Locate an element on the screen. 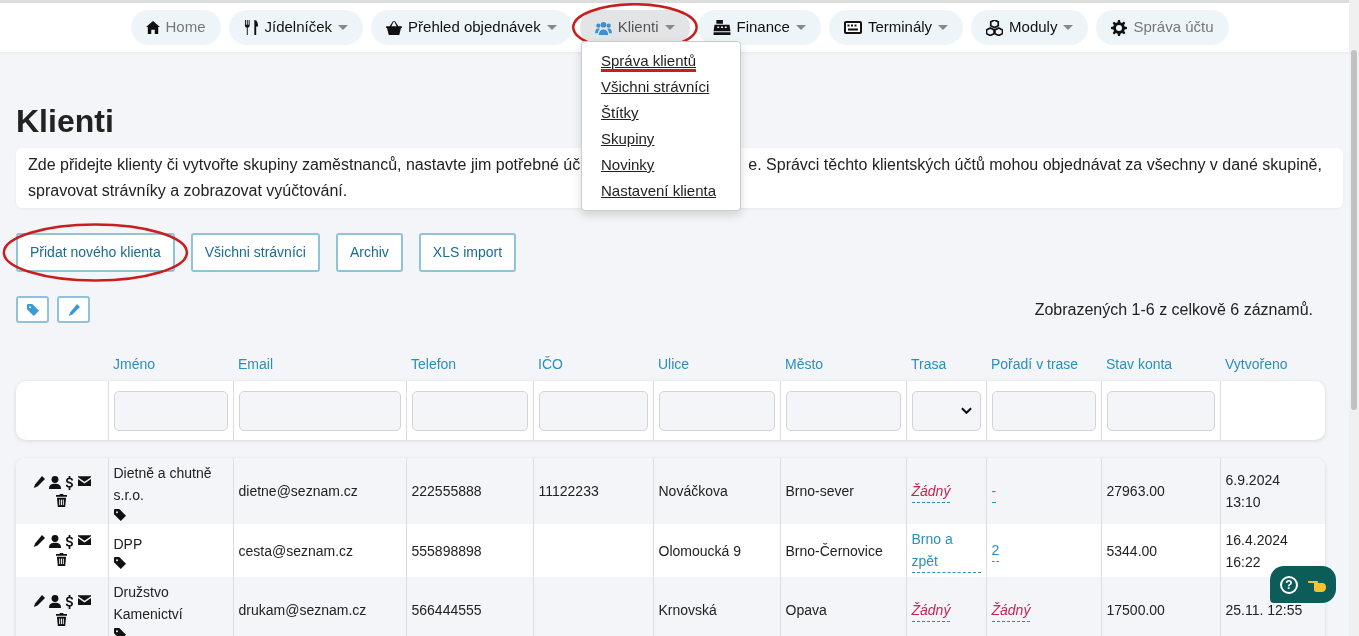 Image resolution: width=1359 pixels, height=636 pixels. column-header: Telefon is located at coordinates (434, 364).